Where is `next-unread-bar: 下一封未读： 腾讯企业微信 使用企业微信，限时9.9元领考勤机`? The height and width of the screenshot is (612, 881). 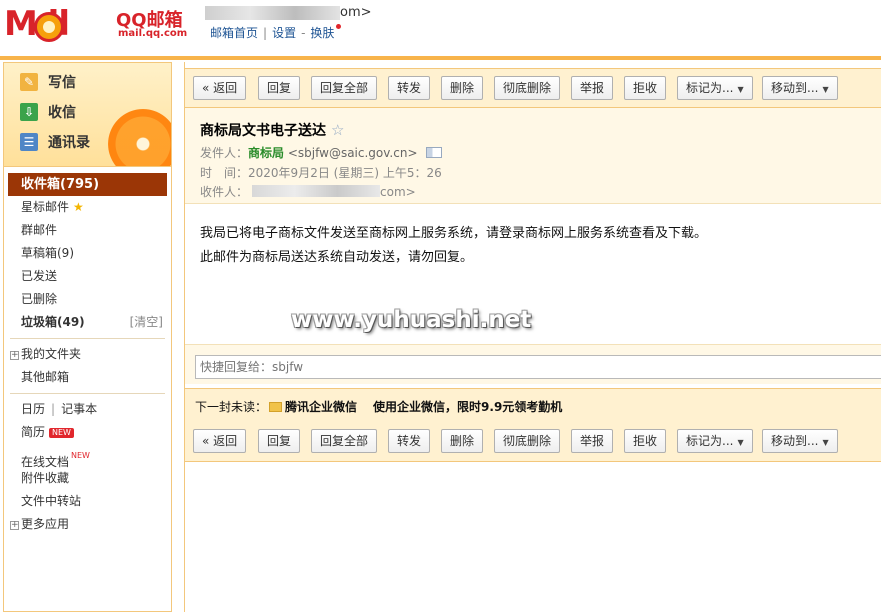 next-unread-bar: 下一封未读： 腾讯企业微信 使用企业微信，限时9.9元领考勤机 is located at coordinates (533, 405).